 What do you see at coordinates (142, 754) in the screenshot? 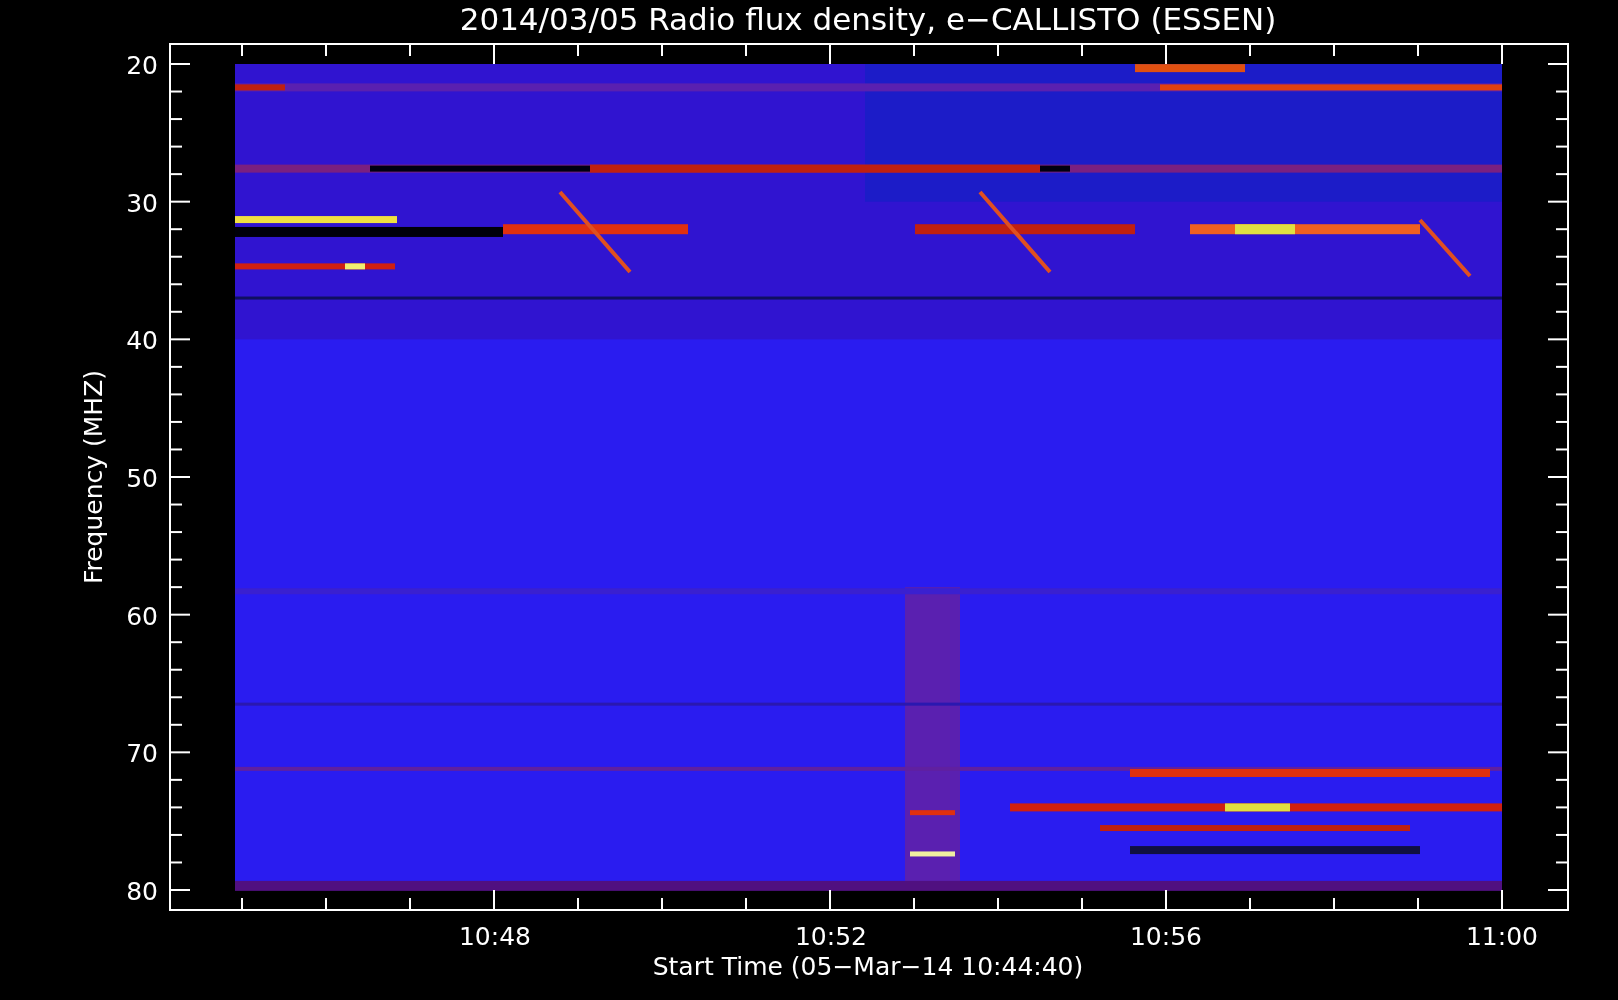
I see `y-tick-label: 70` at bounding box center [142, 754].